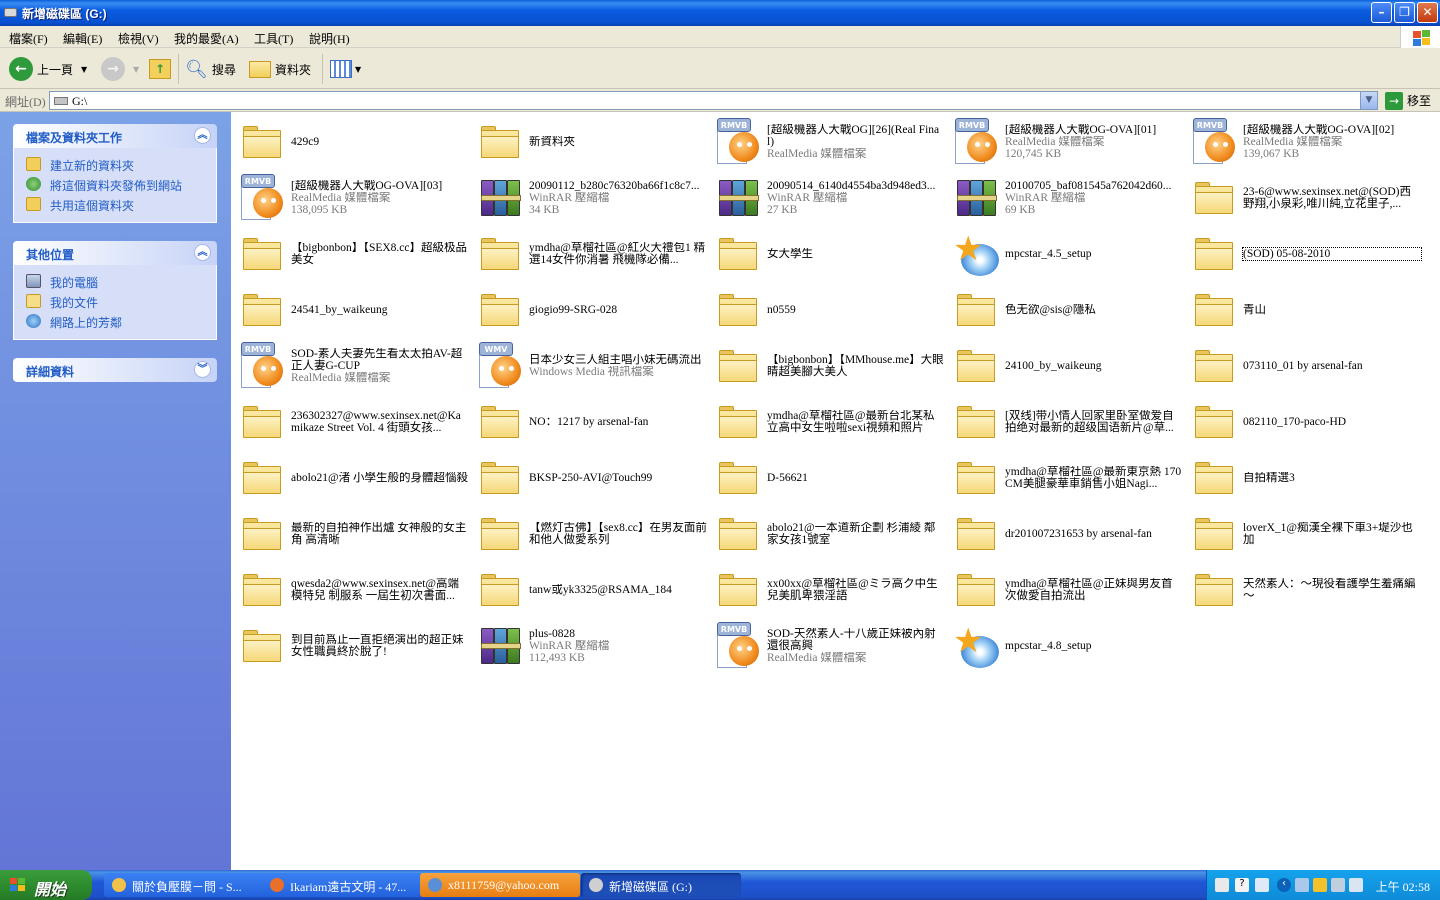 This screenshot has width=1440, height=900. Describe the element at coordinates (1368, 100) in the screenshot. I see `address-dropdown-button: ▼` at that location.